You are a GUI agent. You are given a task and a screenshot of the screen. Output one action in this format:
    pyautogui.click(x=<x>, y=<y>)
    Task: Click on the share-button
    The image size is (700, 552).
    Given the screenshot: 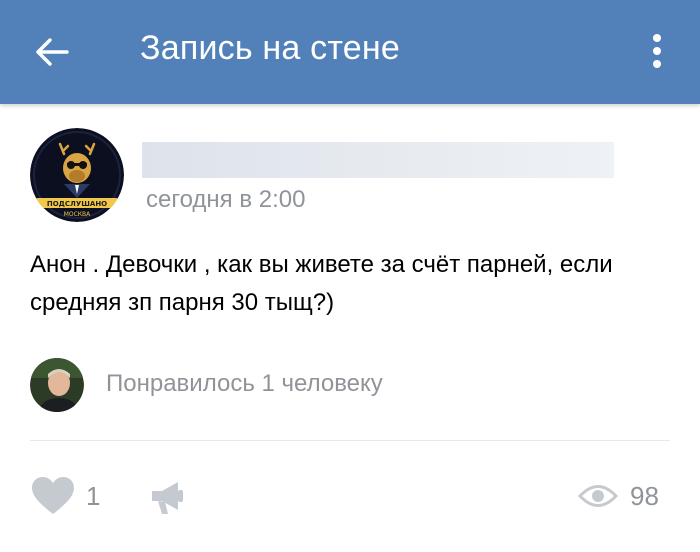 What is the action you would take?
    pyautogui.click(x=168, y=497)
    